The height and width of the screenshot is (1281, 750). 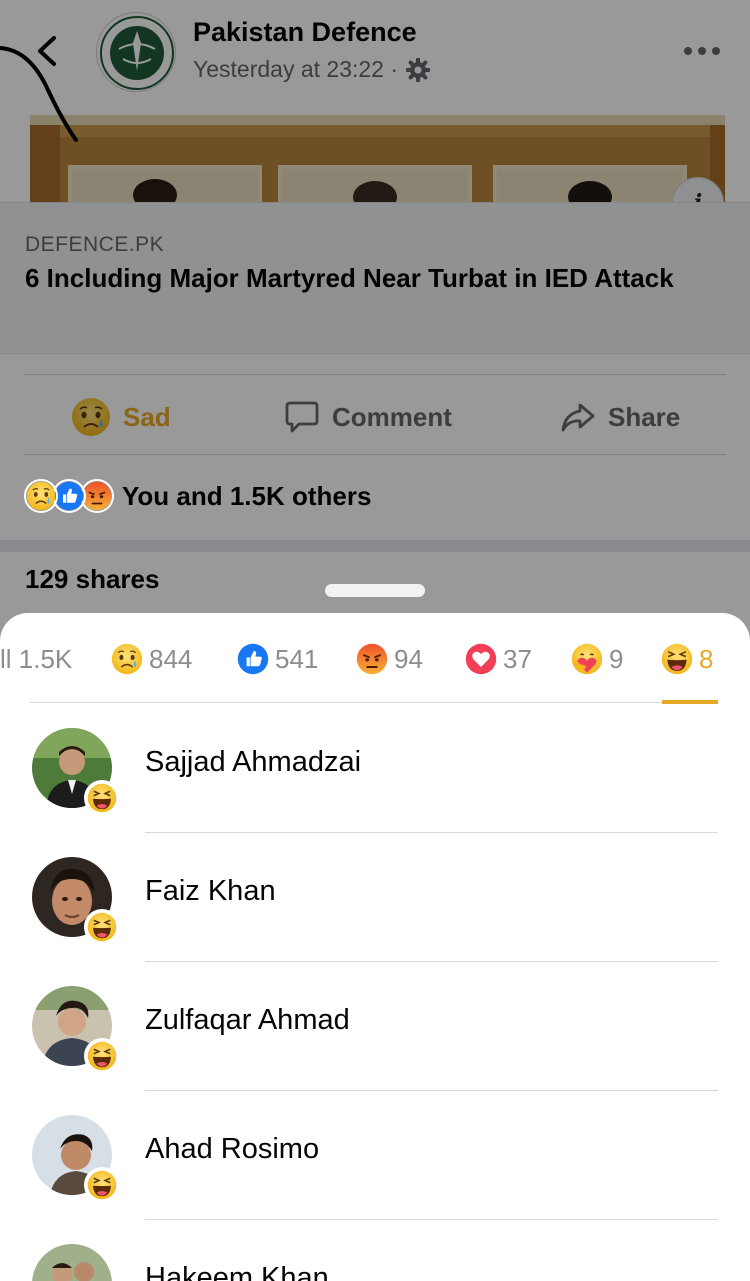 What do you see at coordinates (232, 1149) in the screenshot?
I see `person-name: Ahad Rosimo` at bounding box center [232, 1149].